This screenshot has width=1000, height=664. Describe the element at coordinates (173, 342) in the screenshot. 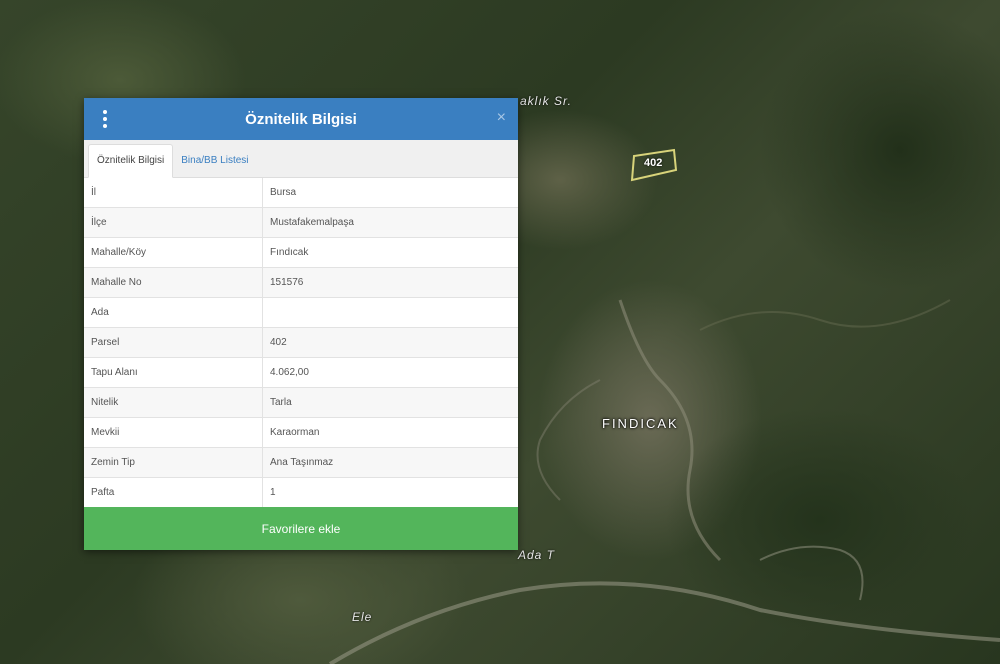

I see `row-key: Parsel` at that location.